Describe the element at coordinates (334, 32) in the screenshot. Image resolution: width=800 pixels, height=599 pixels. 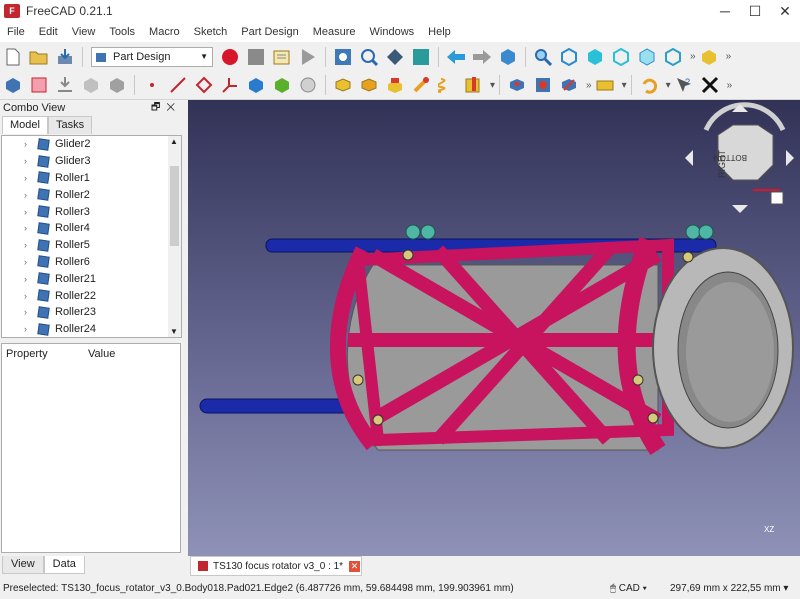
I see `menu-measure: Measure` at that location.